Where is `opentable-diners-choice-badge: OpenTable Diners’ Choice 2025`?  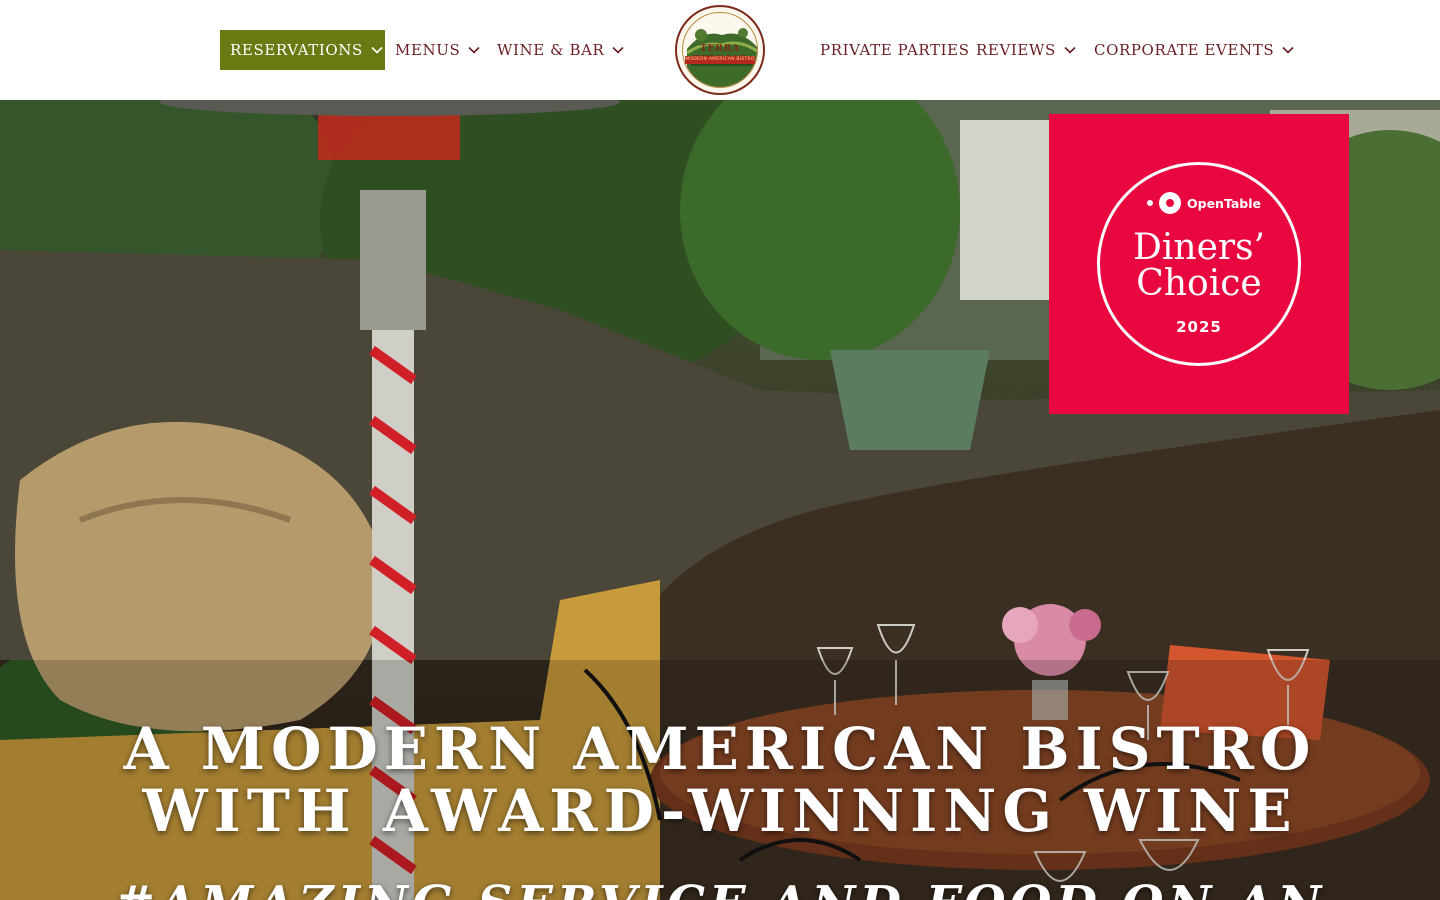
opentable-diners-choice-badge: OpenTable Diners’ Choice 2025 is located at coordinates (1199, 264).